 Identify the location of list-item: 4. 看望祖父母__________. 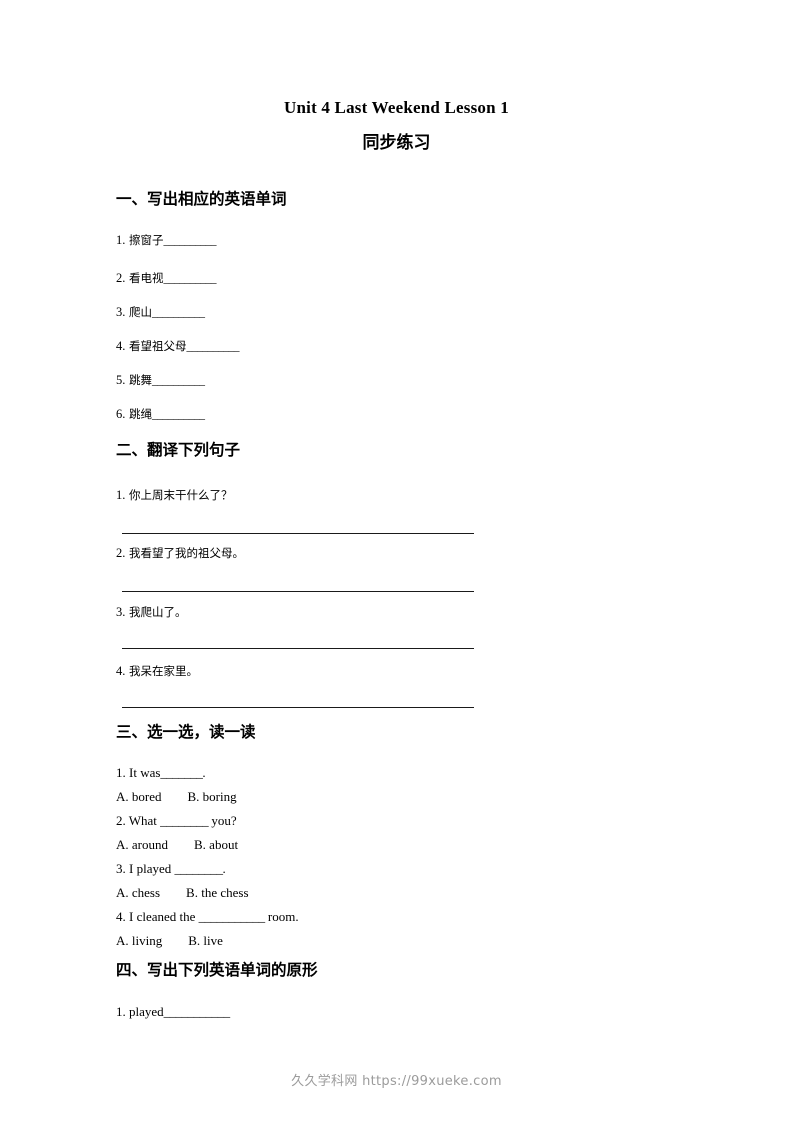
(178, 347).